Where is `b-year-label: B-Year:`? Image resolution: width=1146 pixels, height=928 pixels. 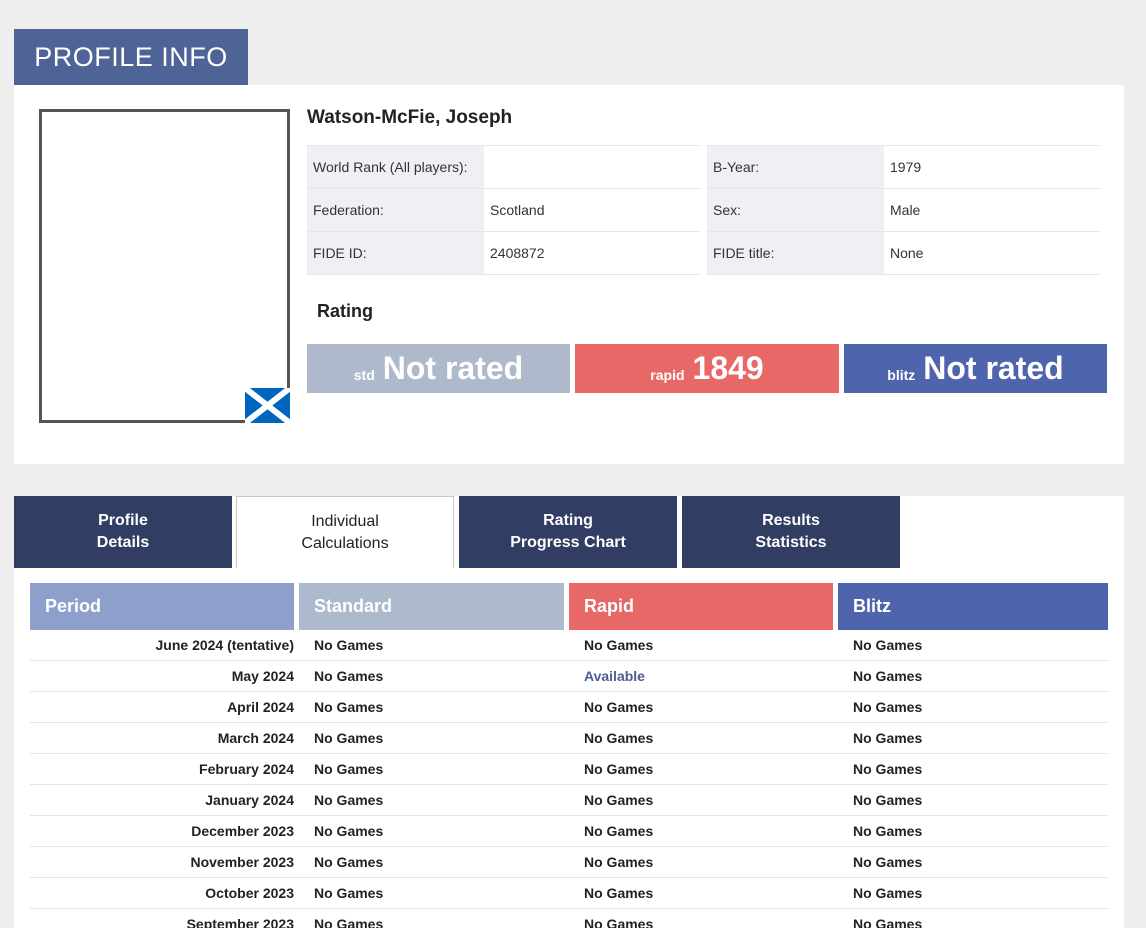
b-year-label: B-Year: is located at coordinates (795, 167).